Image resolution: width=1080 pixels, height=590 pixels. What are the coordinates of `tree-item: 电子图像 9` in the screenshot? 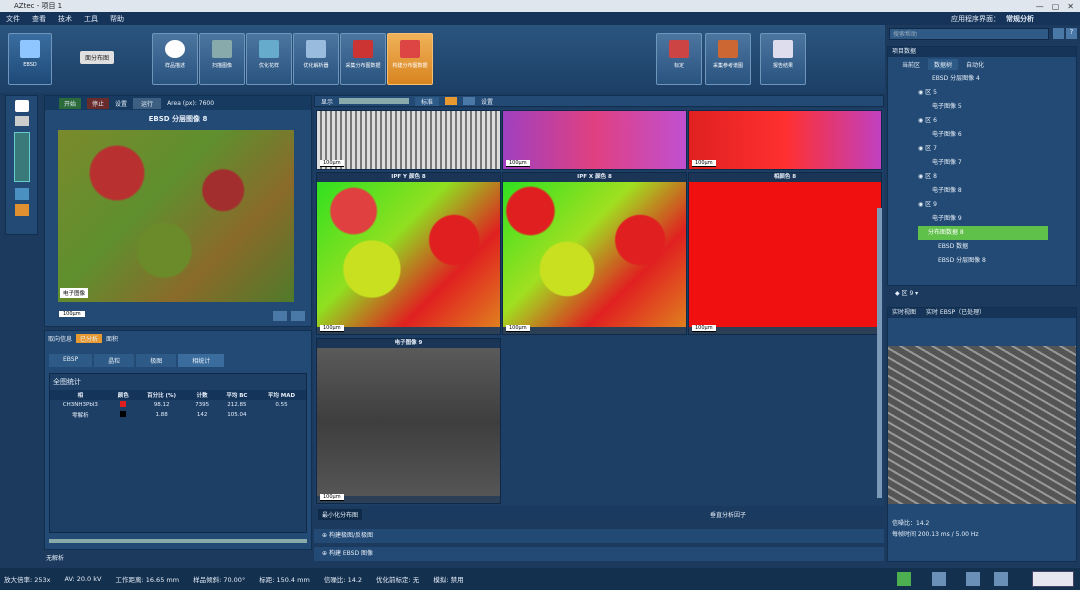 It's located at (997, 219).